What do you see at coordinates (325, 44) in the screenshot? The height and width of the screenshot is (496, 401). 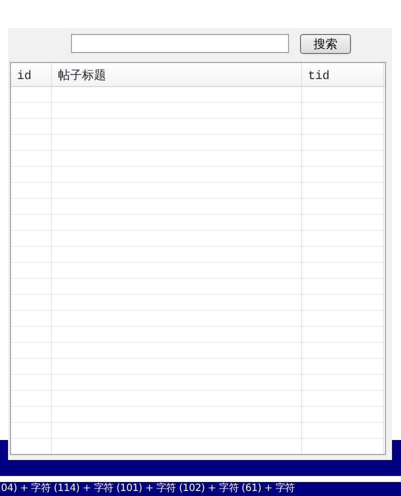 I see `search-button: 搜索` at bounding box center [325, 44].